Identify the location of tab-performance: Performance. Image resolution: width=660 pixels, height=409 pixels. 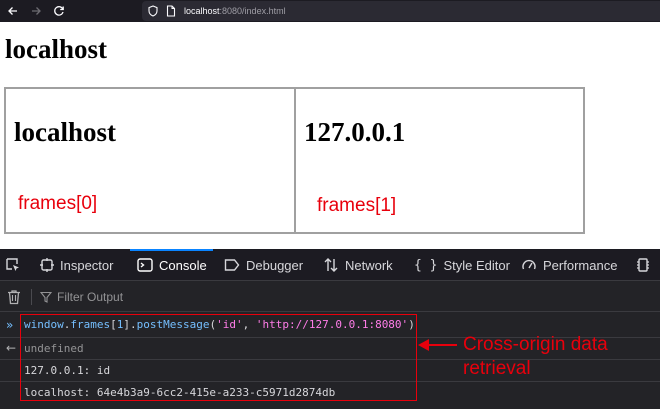
(569, 265).